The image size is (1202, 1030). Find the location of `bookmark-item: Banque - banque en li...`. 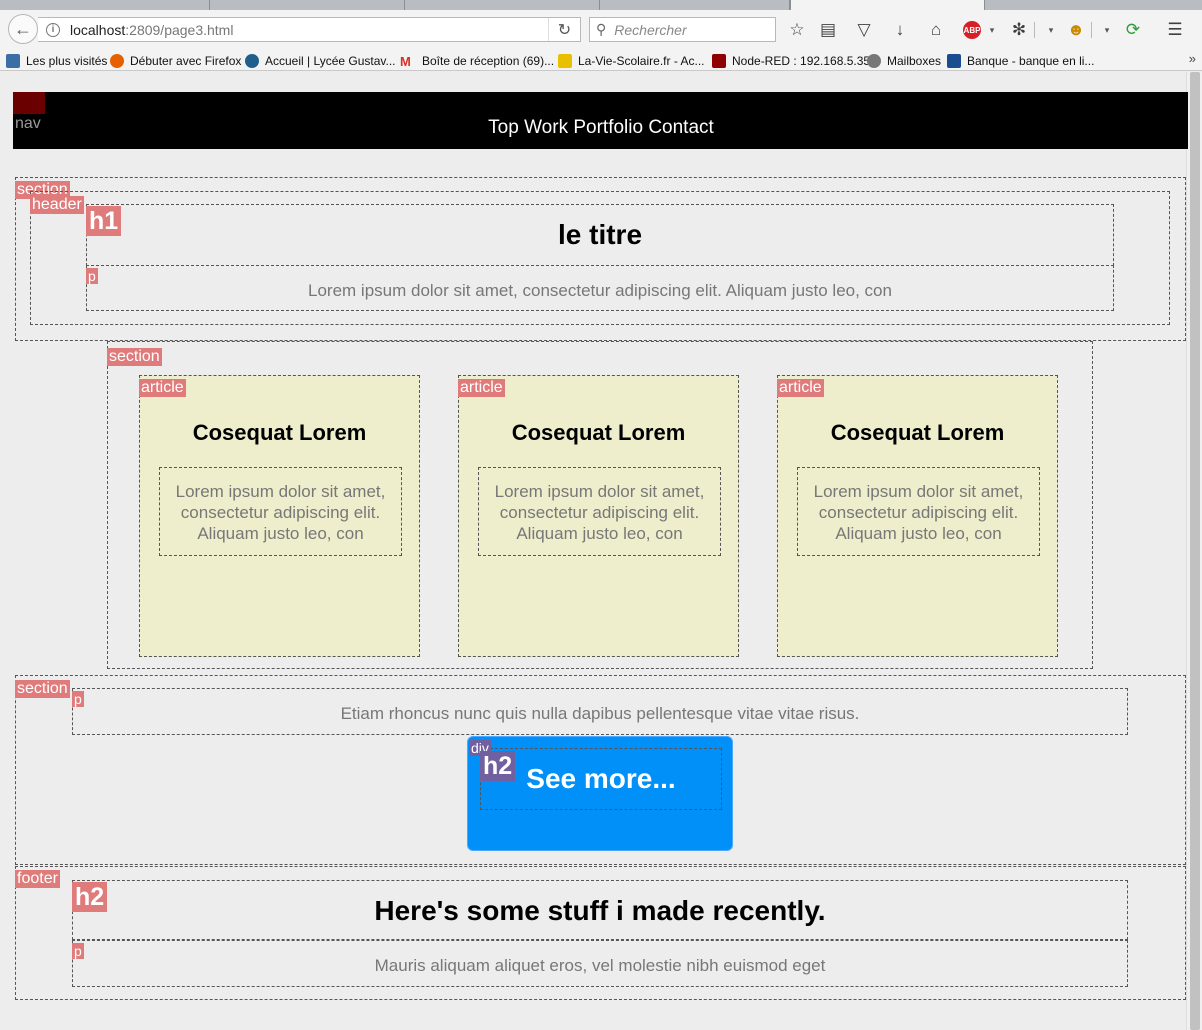

bookmark-item: Banque - banque en li... is located at coordinates (1020, 60).